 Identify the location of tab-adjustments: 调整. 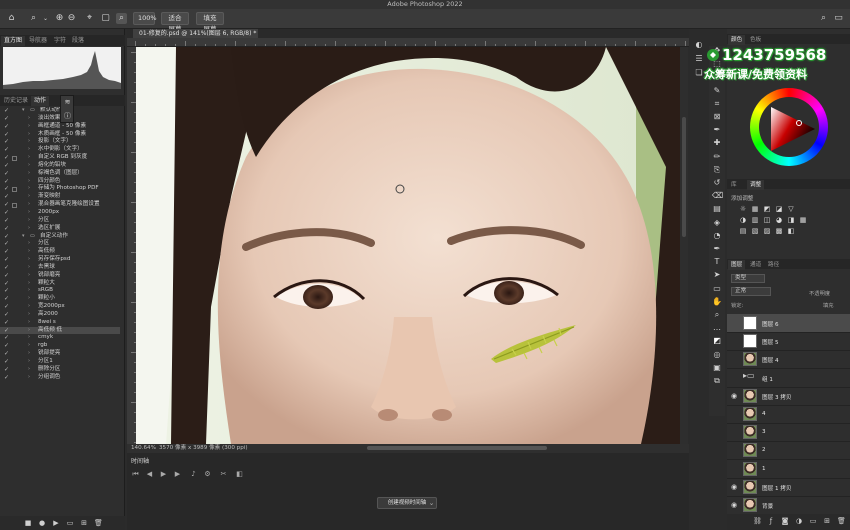
(756, 185).